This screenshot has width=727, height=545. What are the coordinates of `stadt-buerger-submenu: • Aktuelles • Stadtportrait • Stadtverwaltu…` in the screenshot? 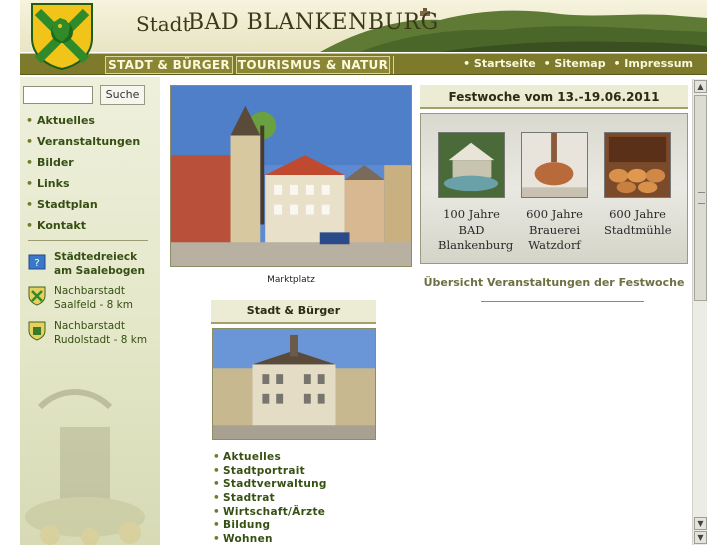 It's located at (270, 498).